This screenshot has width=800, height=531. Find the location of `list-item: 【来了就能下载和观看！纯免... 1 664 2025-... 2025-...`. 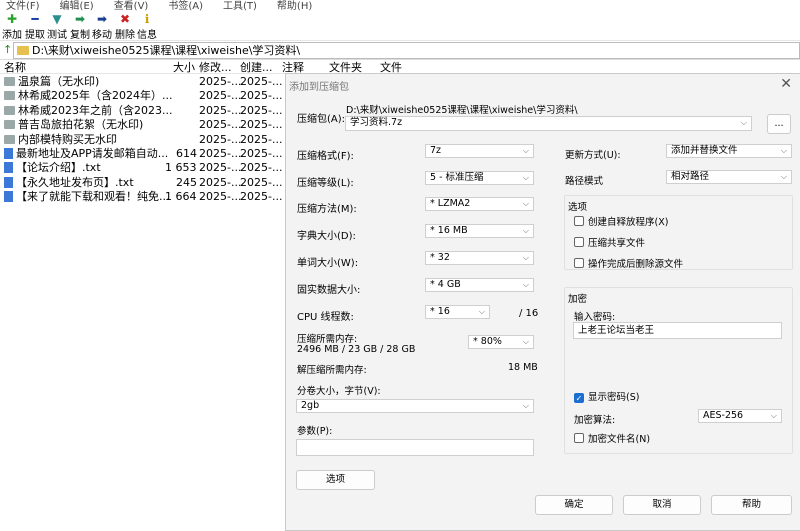

list-item: 【来了就能下载和观看！纯免... 1 664 2025-... 2025-... is located at coordinates (145, 197).